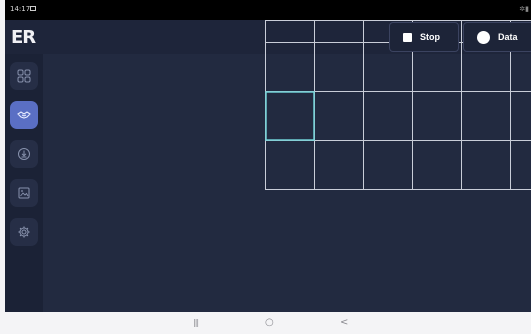  I want to click on sidebar-item-download, so click(24, 154).